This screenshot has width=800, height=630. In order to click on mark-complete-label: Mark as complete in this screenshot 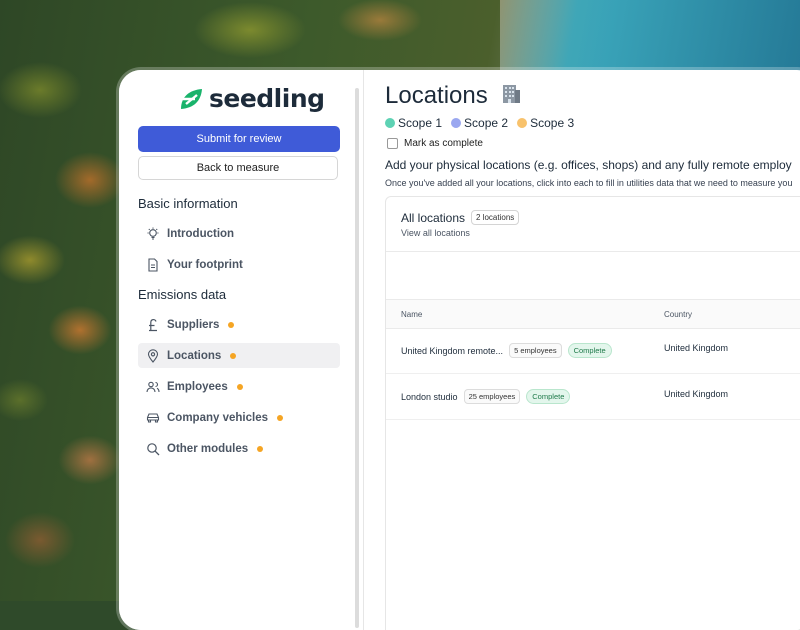, I will do `click(443, 143)`.